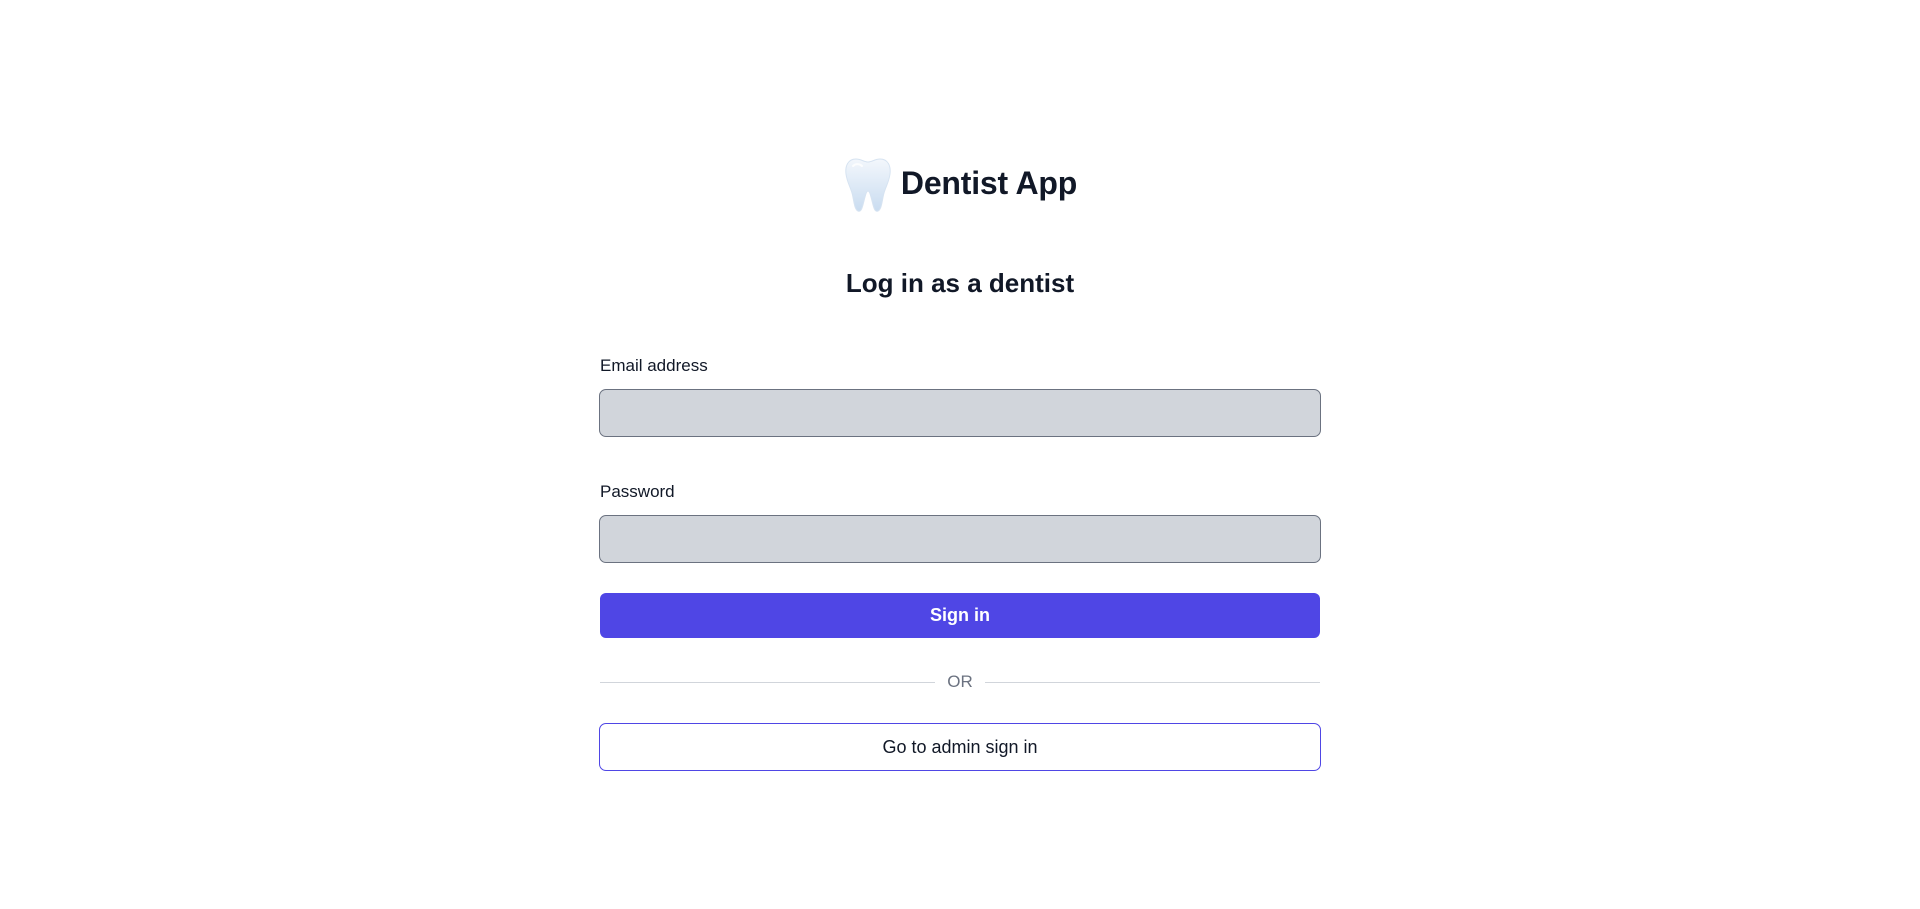  Describe the element at coordinates (654, 365) in the screenshot. I see `email-label: Email address` at that location.